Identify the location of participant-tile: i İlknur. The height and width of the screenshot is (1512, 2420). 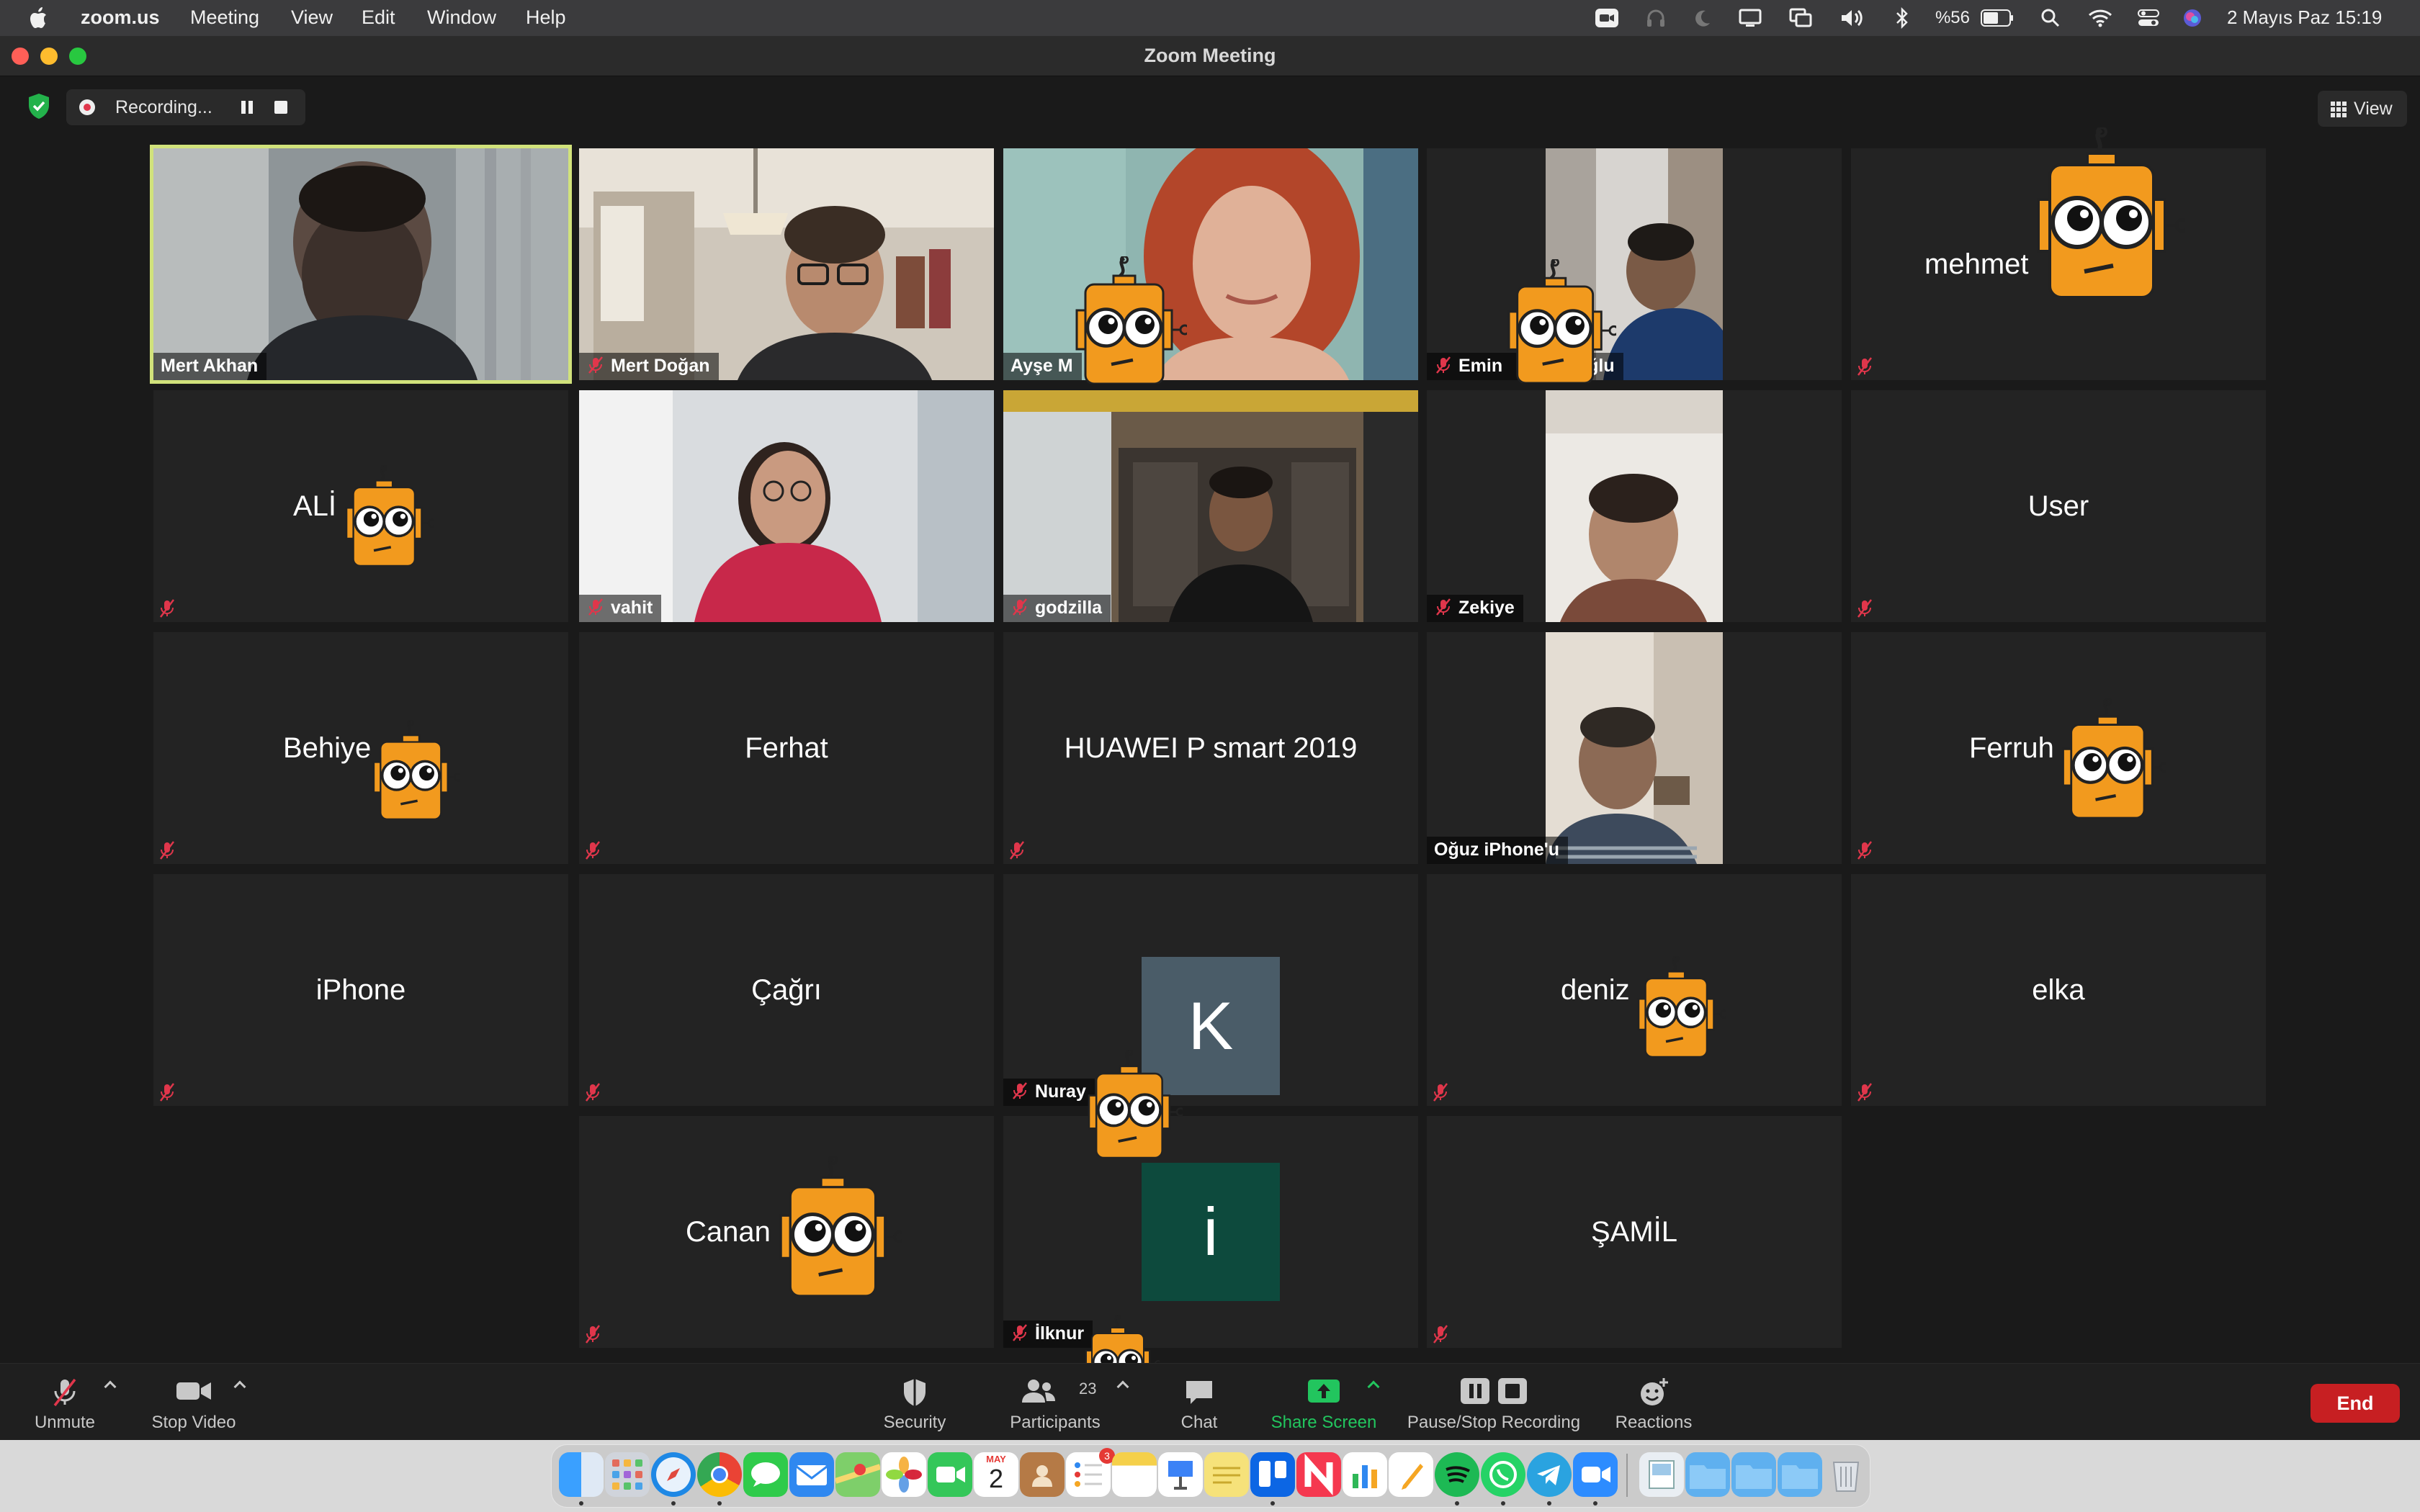
(1210, 1232).